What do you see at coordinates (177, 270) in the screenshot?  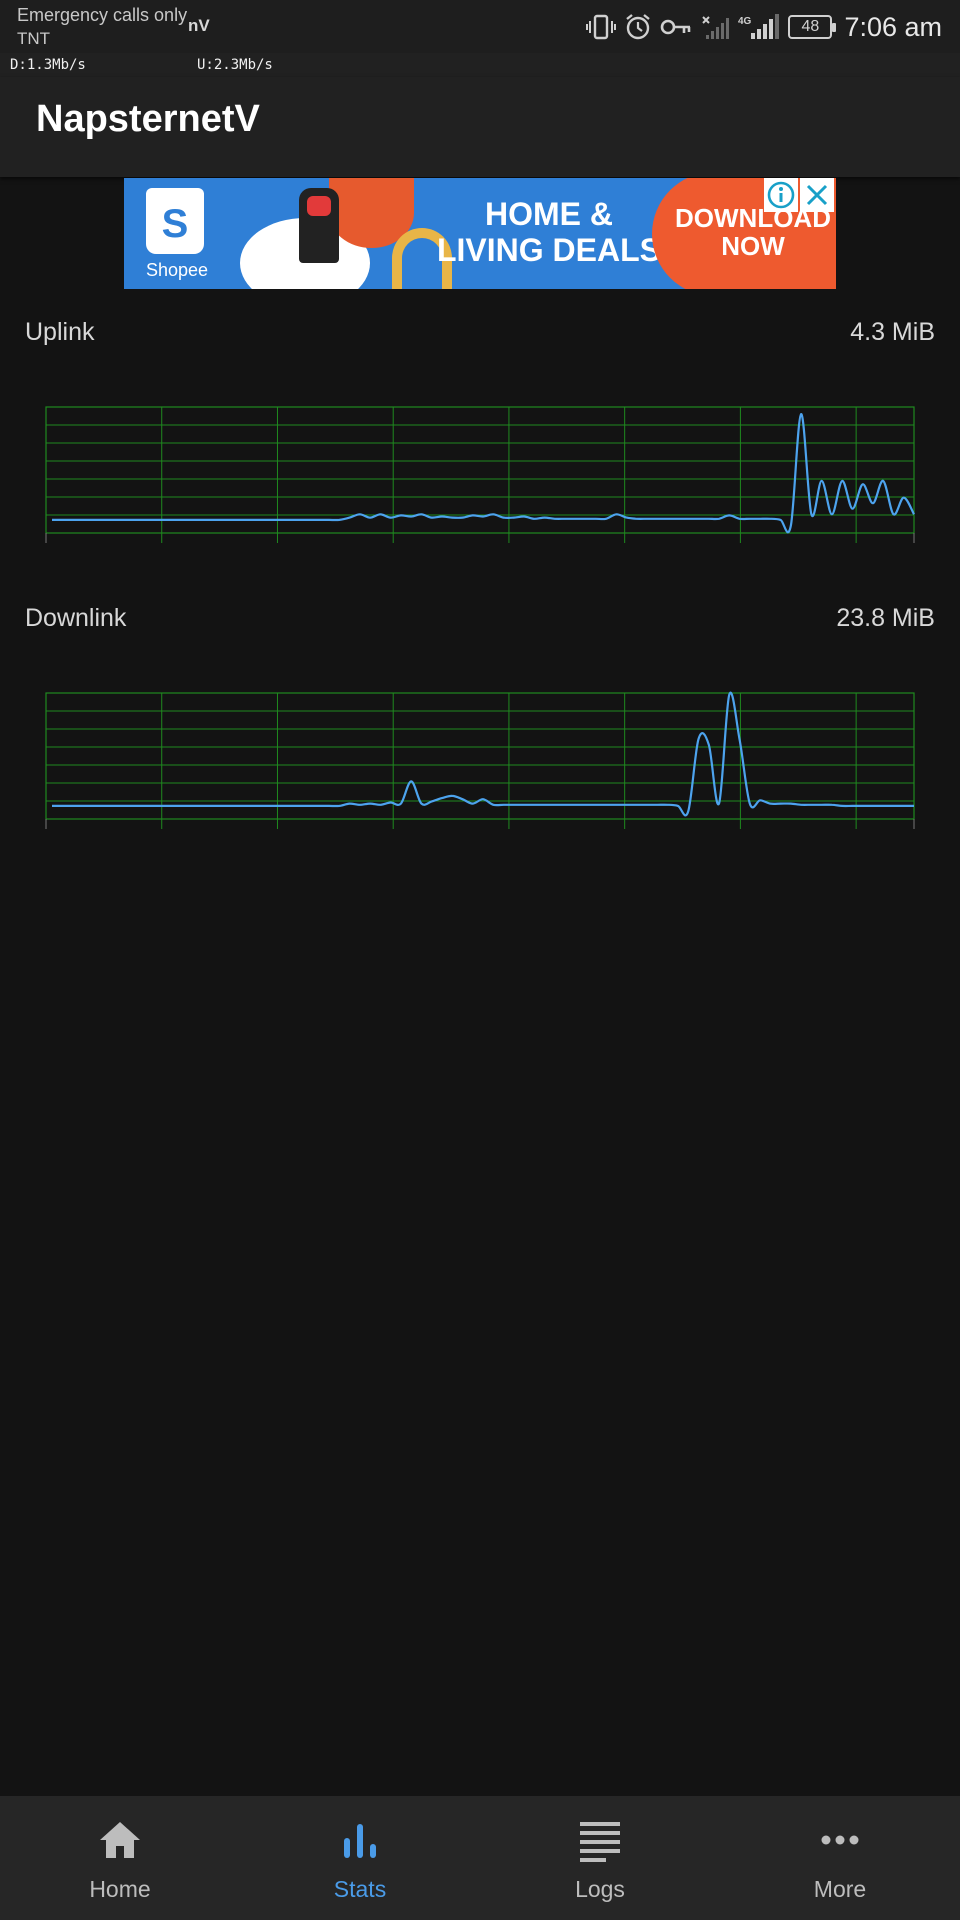 I see `ad-brand: Shopee` at bounding box center [177, 270].